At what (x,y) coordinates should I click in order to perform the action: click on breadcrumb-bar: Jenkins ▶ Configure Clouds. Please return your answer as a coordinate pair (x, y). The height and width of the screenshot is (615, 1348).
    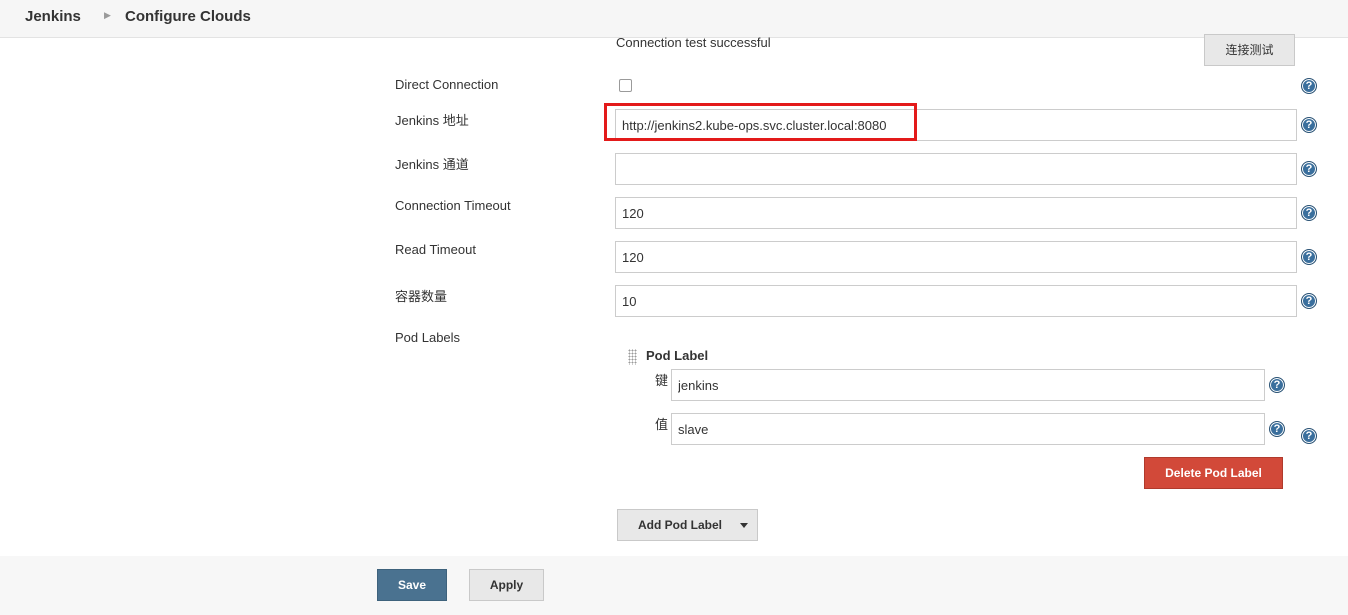
    Looking at the image, I should click on (674, 19).